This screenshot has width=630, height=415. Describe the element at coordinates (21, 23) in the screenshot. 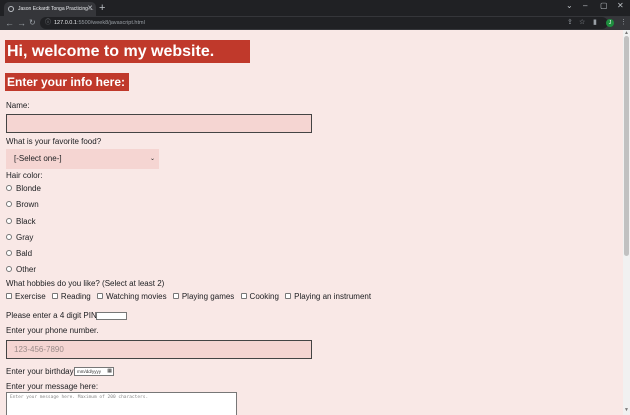

I see `forward-icon: →` at that location.